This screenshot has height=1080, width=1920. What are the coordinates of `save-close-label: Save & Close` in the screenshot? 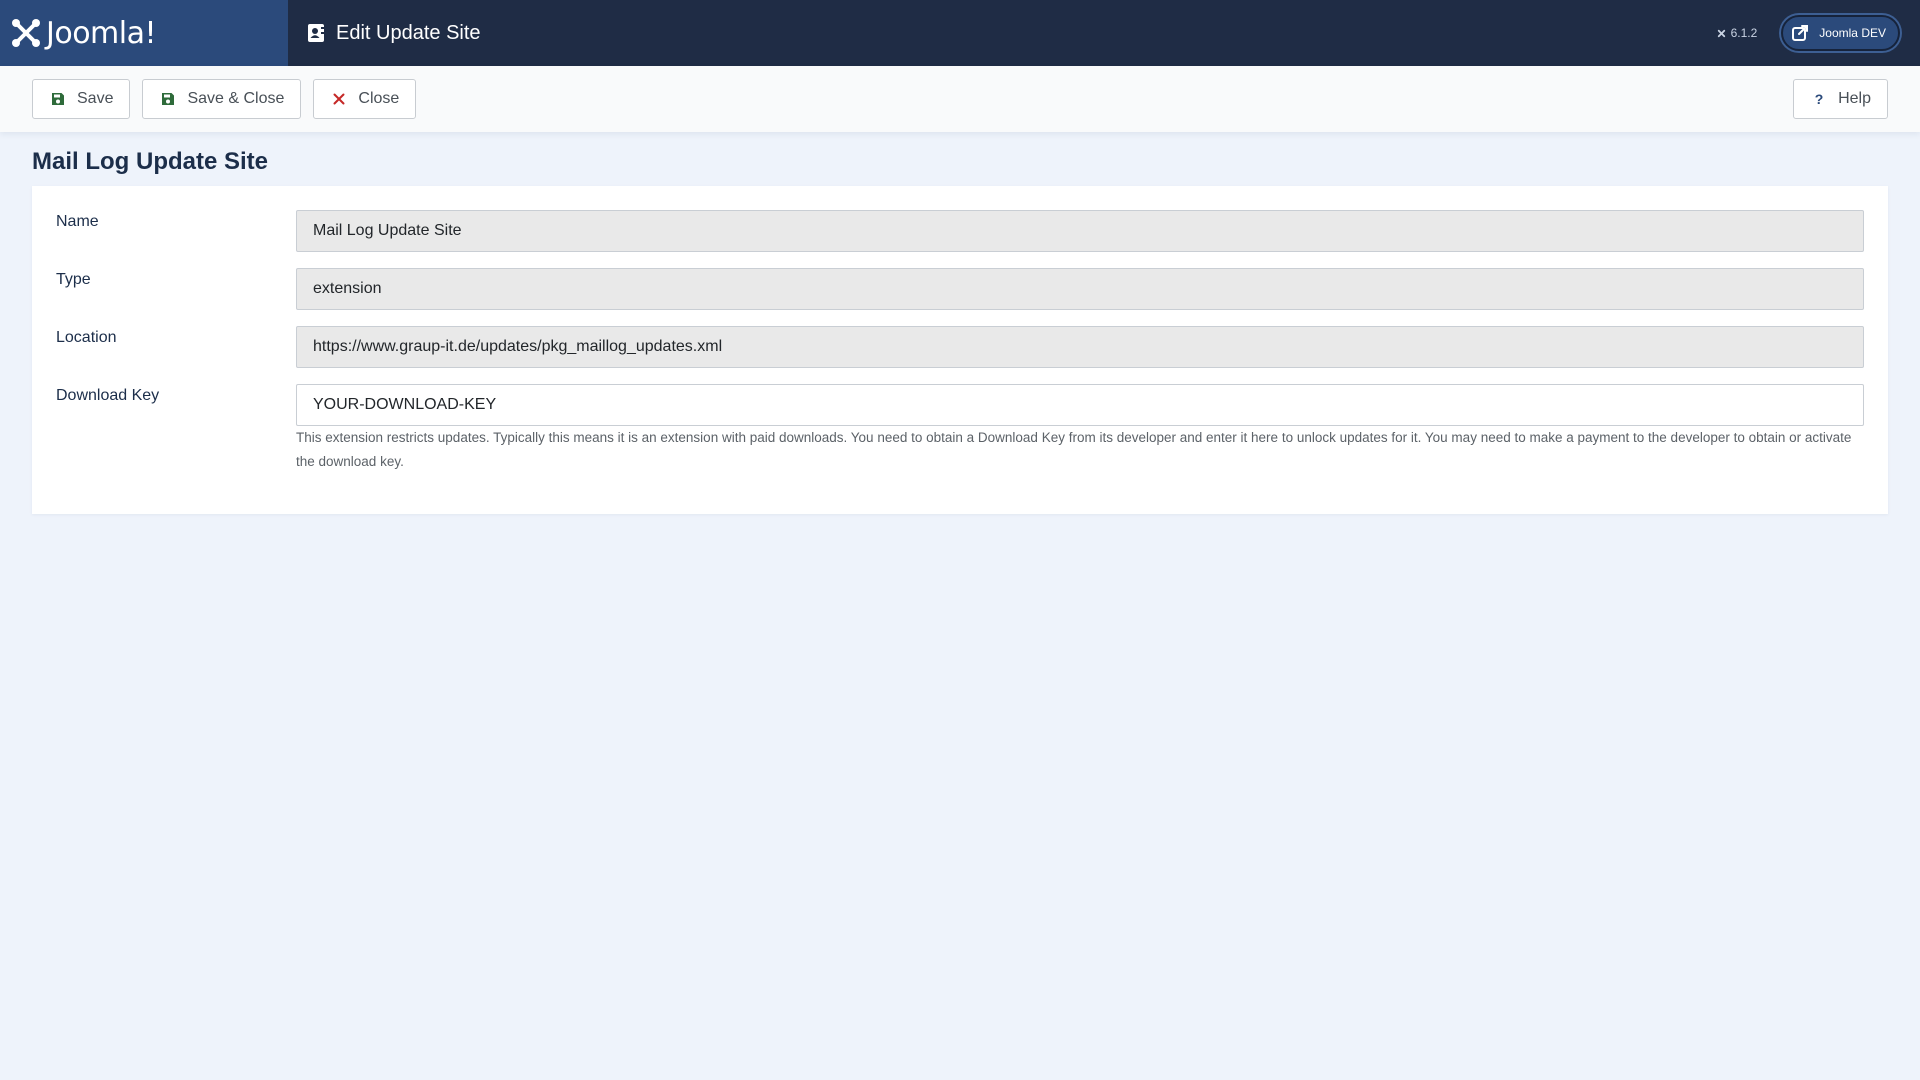 It's located at (236, 98).